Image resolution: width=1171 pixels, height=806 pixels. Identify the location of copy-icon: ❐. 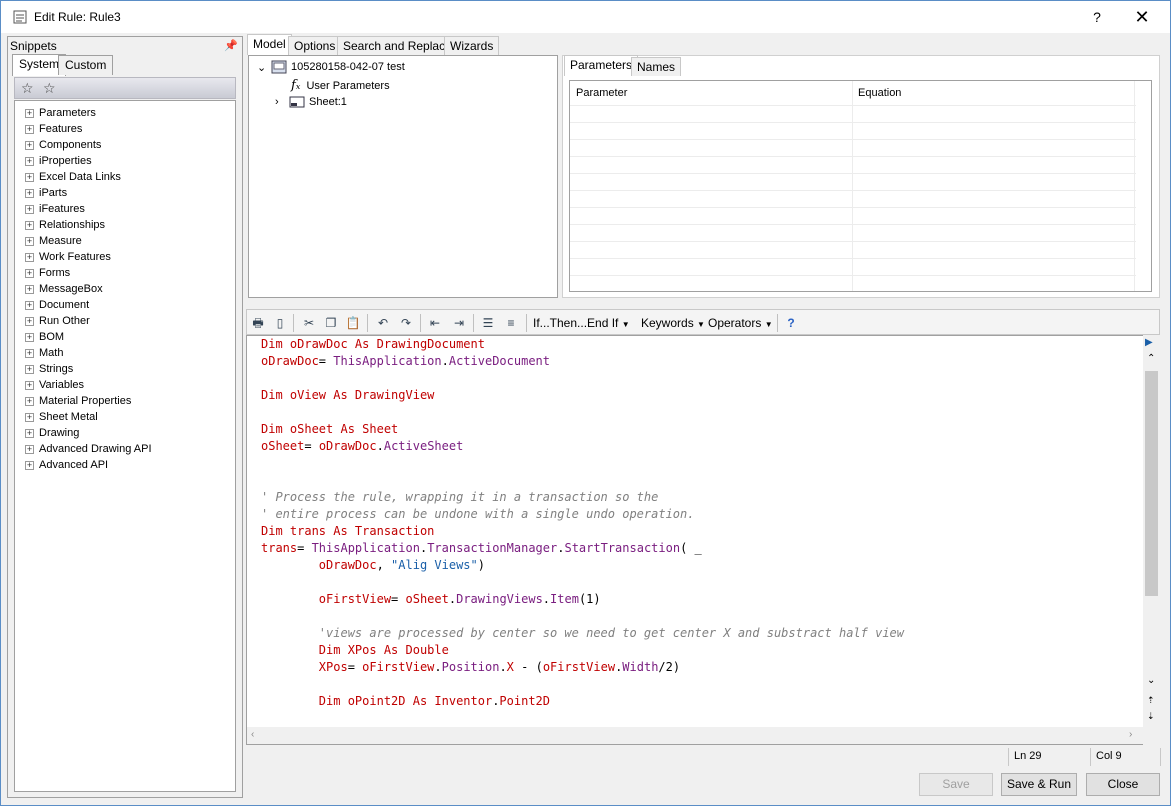
(331, 323).